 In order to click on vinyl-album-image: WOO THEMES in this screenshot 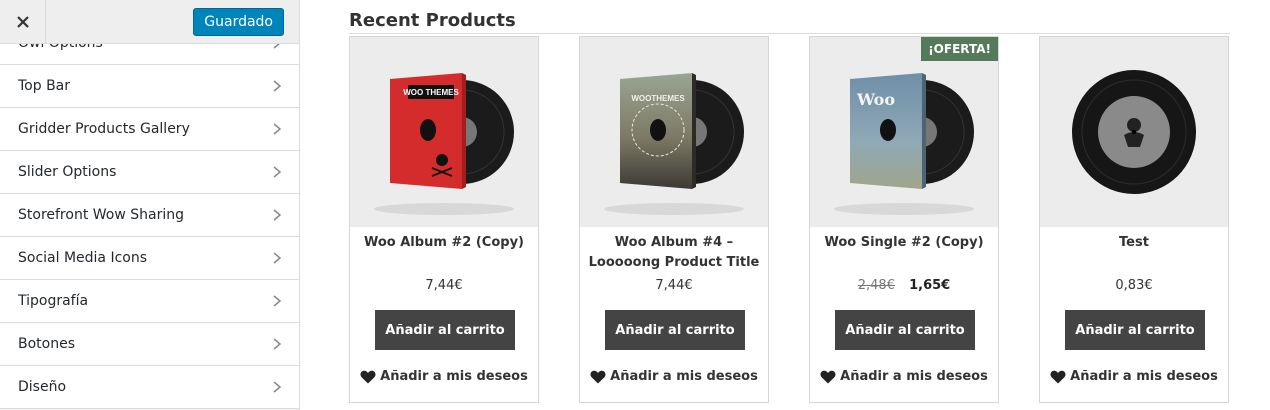, I will do `click(444, 144)`.